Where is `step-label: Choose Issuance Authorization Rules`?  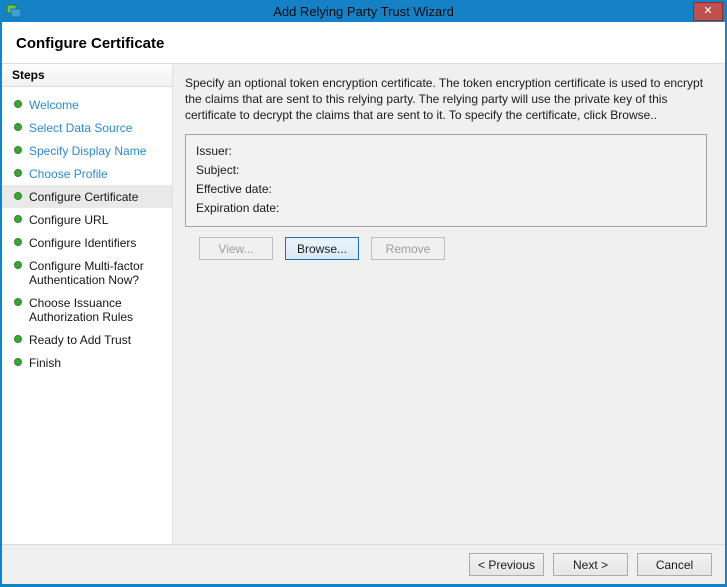
step-label: Choose Issuance Authorization Rules is located at coordinates (81, 310).